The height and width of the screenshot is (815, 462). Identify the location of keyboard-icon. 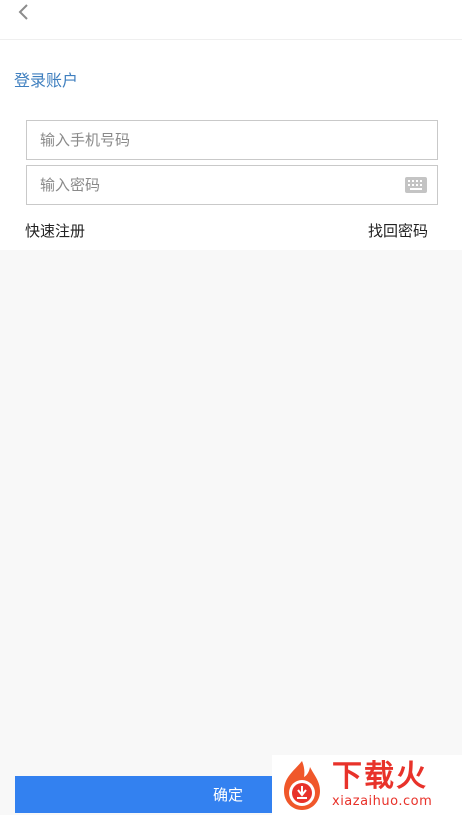
(416, 185).